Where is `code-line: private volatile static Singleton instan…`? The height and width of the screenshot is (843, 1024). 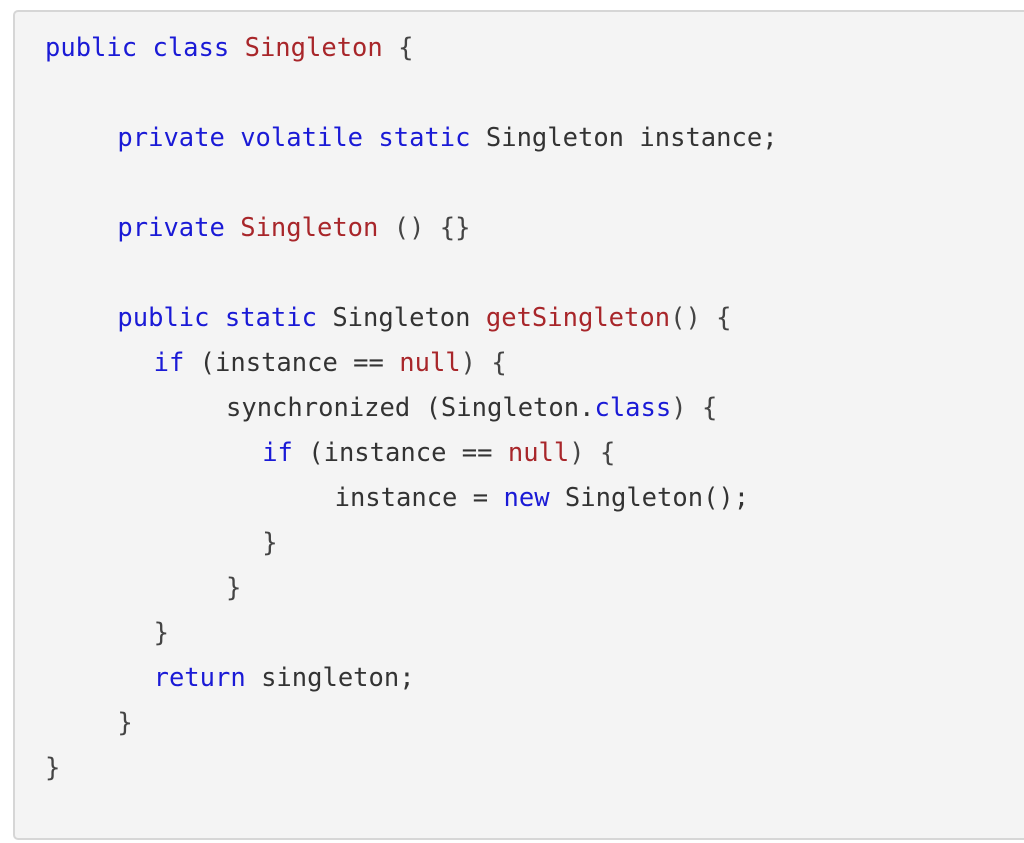
code-line: private volatile static Singleton instan… is located at coordinates (447, 138).